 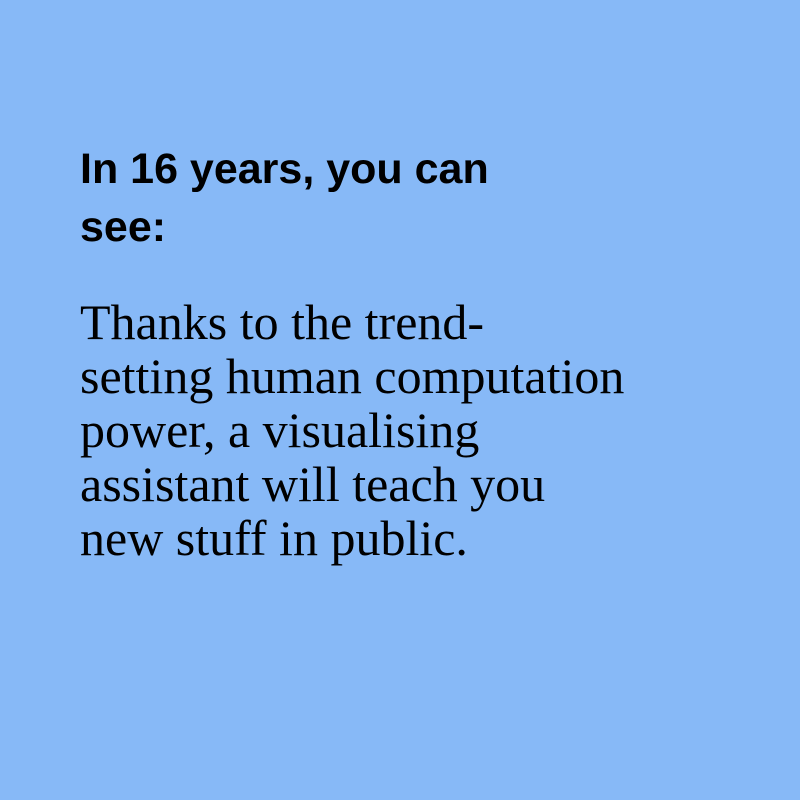 What do you see at coordinates (360, 198) in the screenshot?
I see `heading: In 16 years, you can see:` at bounding box center [360, 198].